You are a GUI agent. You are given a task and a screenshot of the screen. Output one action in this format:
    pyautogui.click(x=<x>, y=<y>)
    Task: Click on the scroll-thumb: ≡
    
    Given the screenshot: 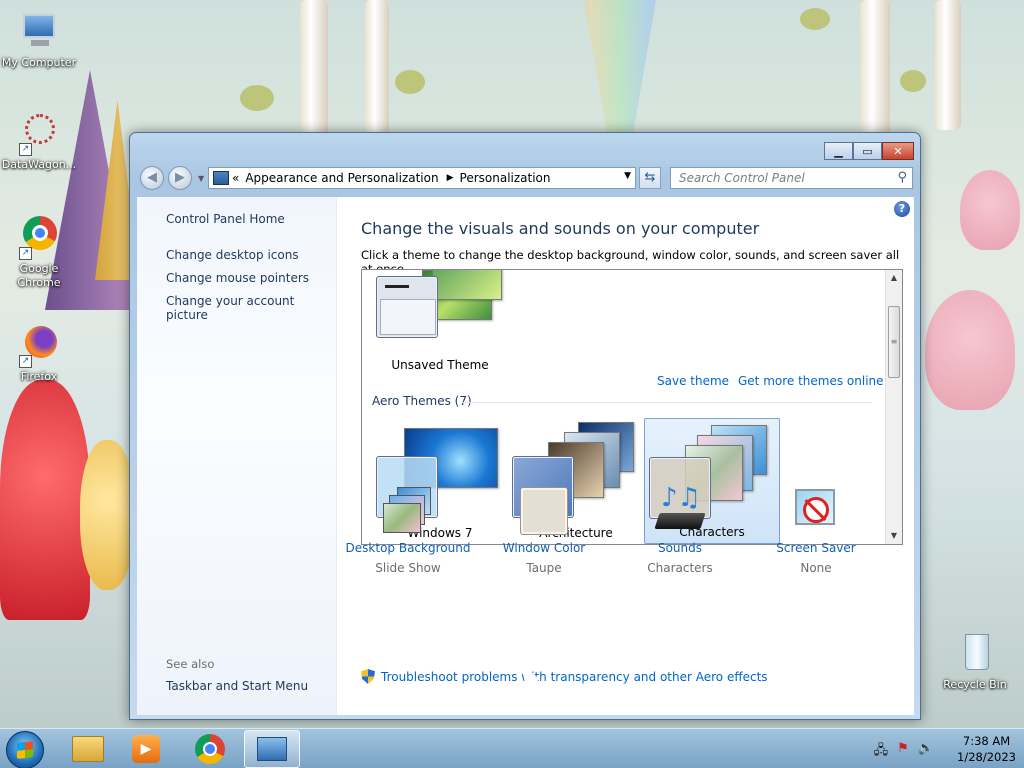 What is the action you would take?
    pyautogui.click(x=894, y=342)
    